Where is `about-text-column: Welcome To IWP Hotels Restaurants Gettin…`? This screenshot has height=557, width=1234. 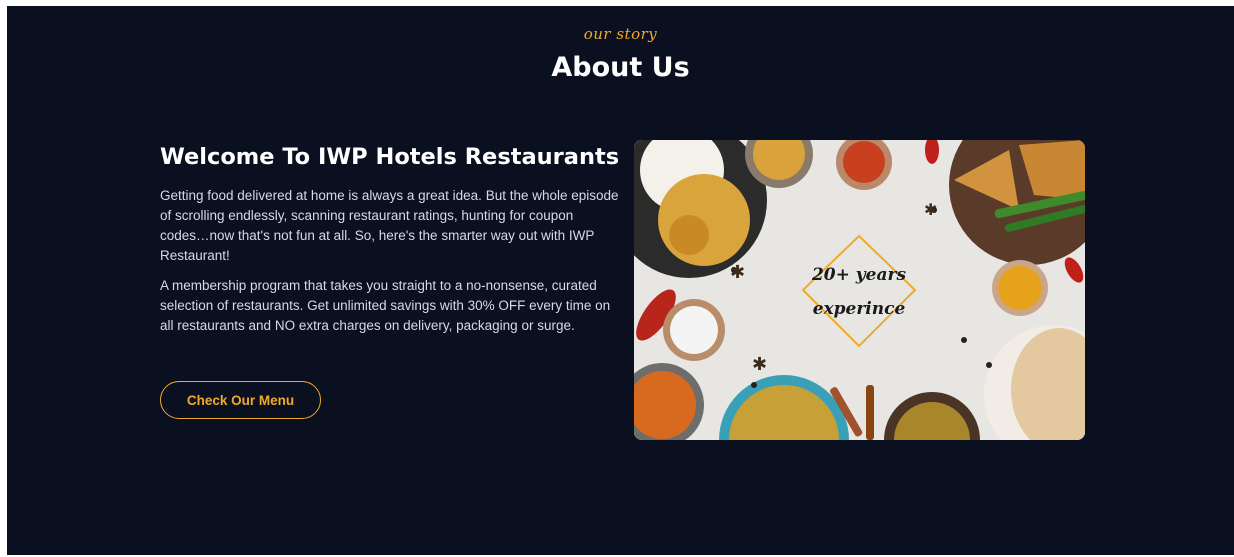
about-text-column: Welcome To IWP Hotels Restaurants Gettin… is located at coordinates (390, 245).